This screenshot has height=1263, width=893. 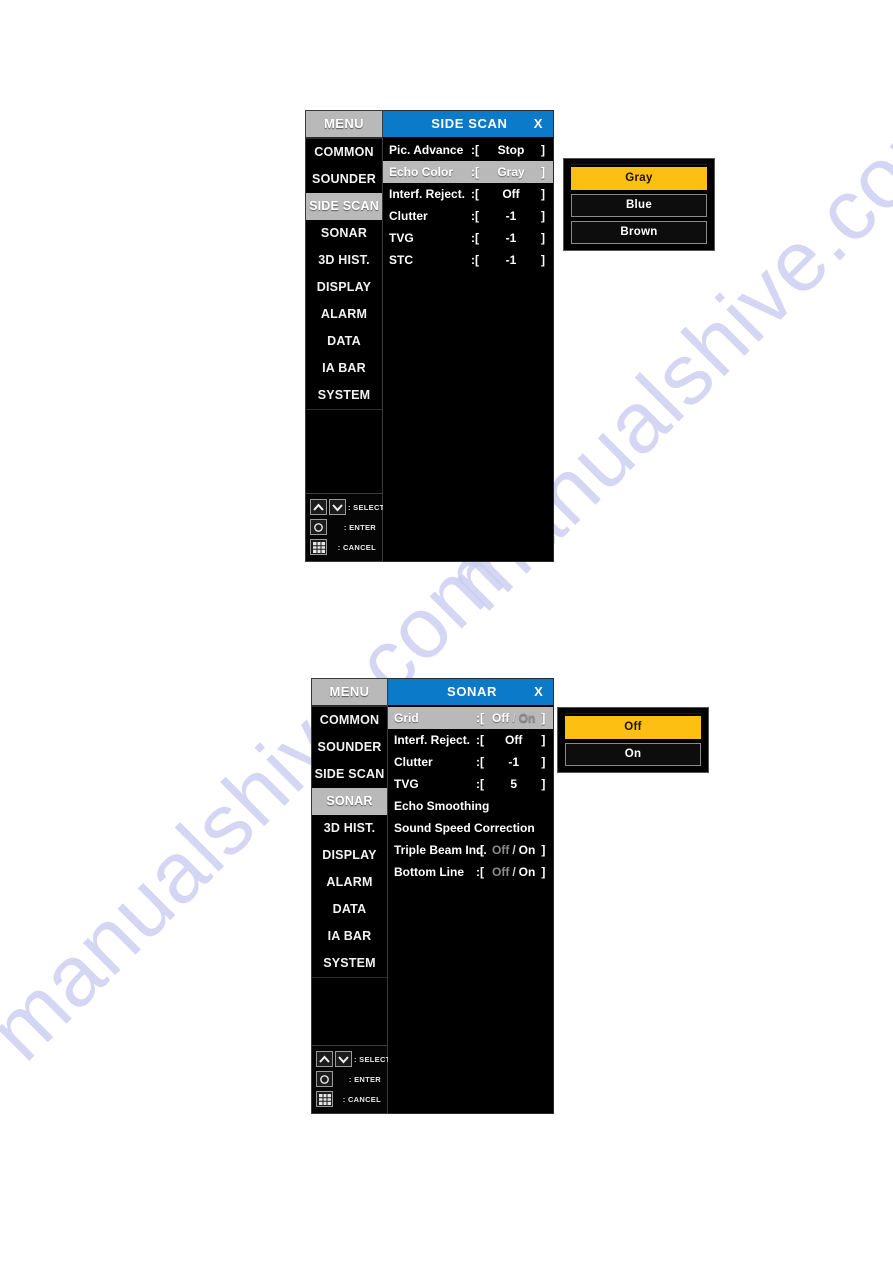 I want to click on settings-row-tvg: TVG:[-1], so click(x=468, y=238).